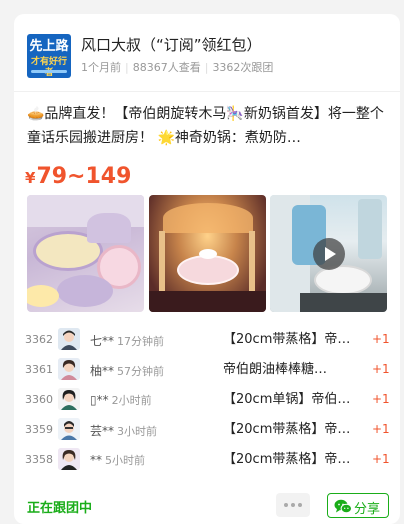  Describe the element at coordinates (102, 431) in the screenshot. I see `buyer-name: 芸**` at that location.